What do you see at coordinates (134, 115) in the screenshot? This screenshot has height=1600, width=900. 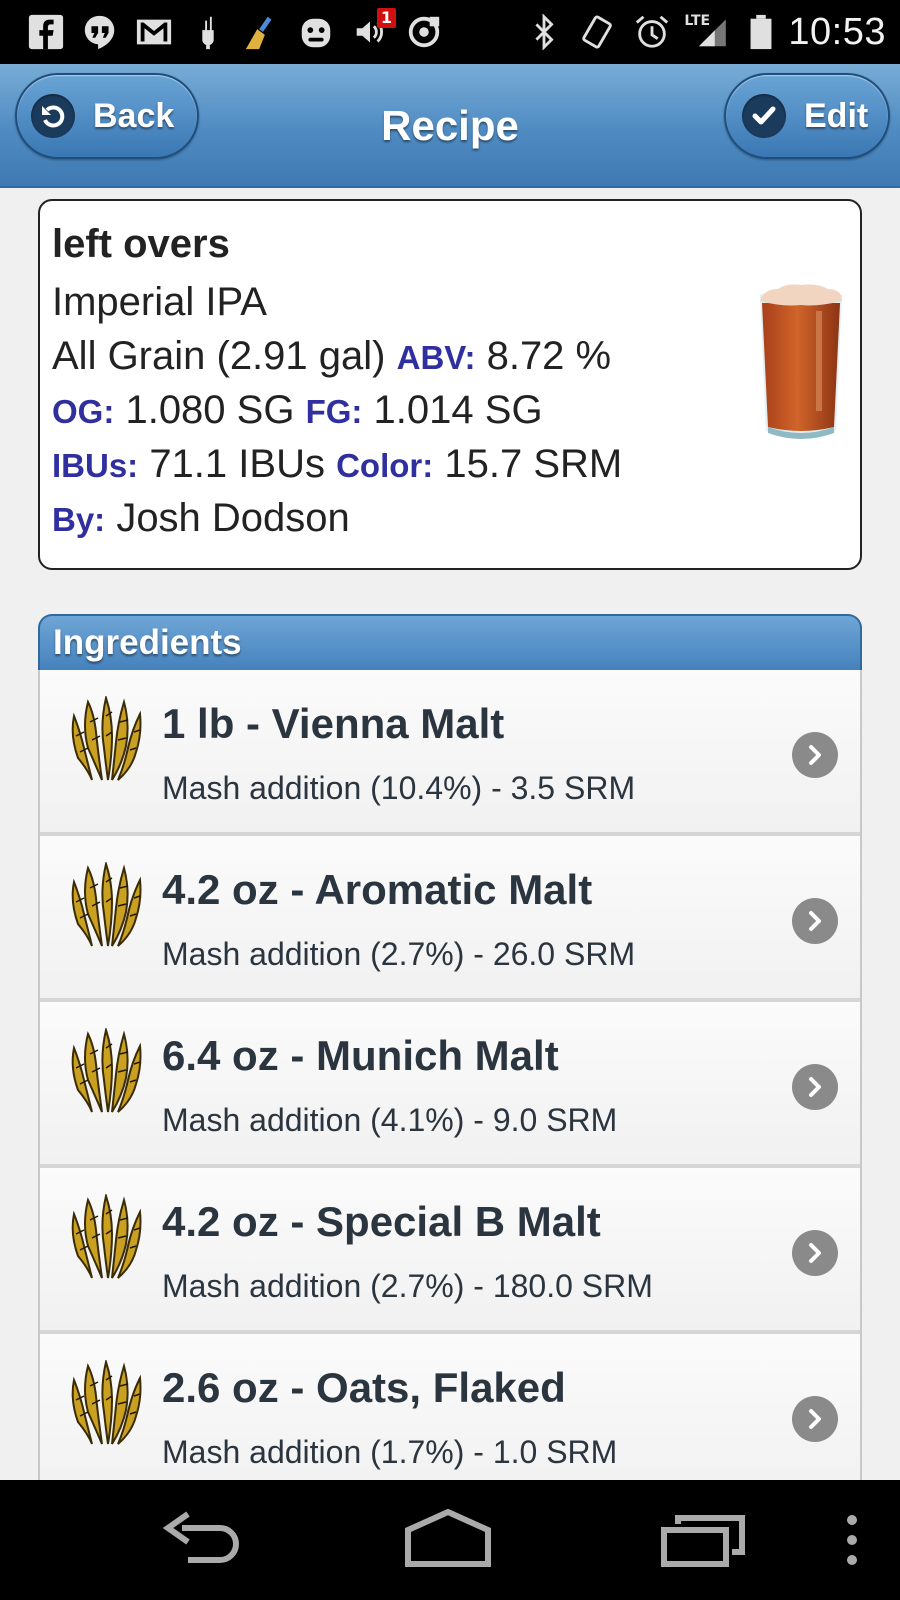 I see `back-button-label: Back` at bounding box center [134, 115].